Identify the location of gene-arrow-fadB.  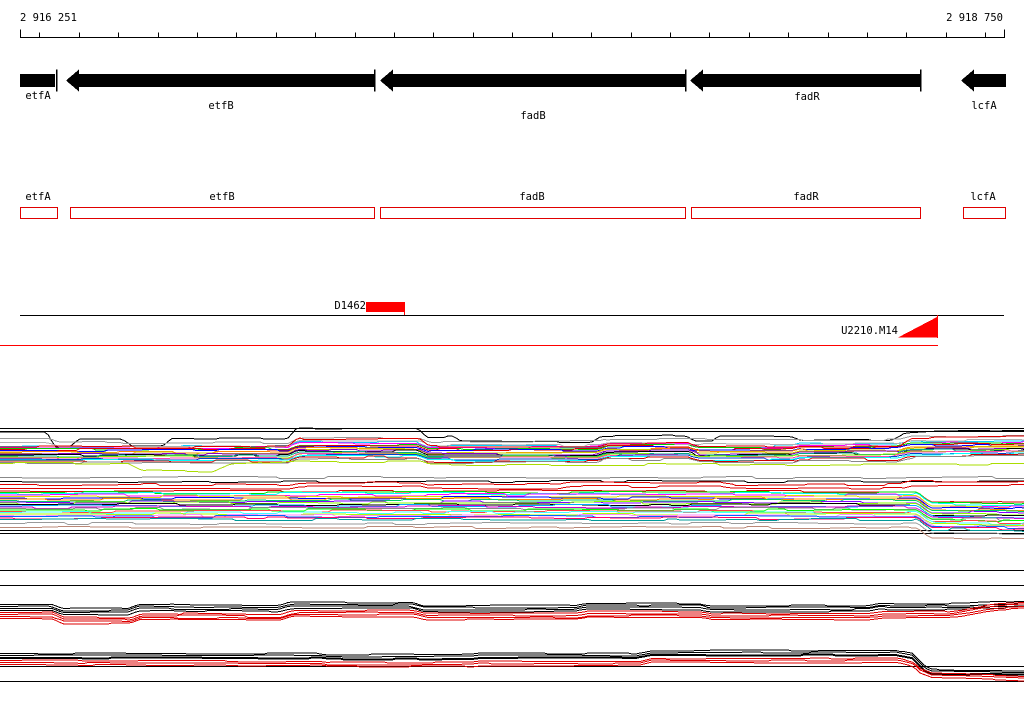
(538, 80).